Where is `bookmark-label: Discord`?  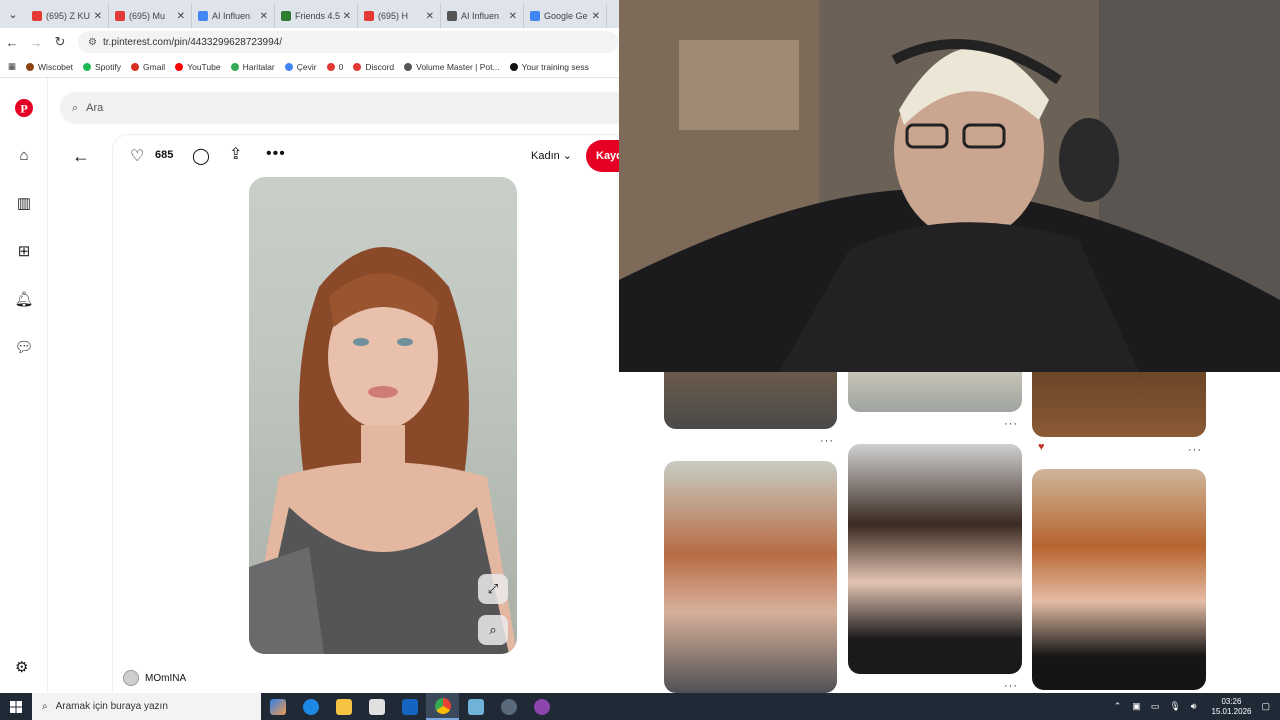 bookmark-label: Discord is located at coordinates (380, 66).